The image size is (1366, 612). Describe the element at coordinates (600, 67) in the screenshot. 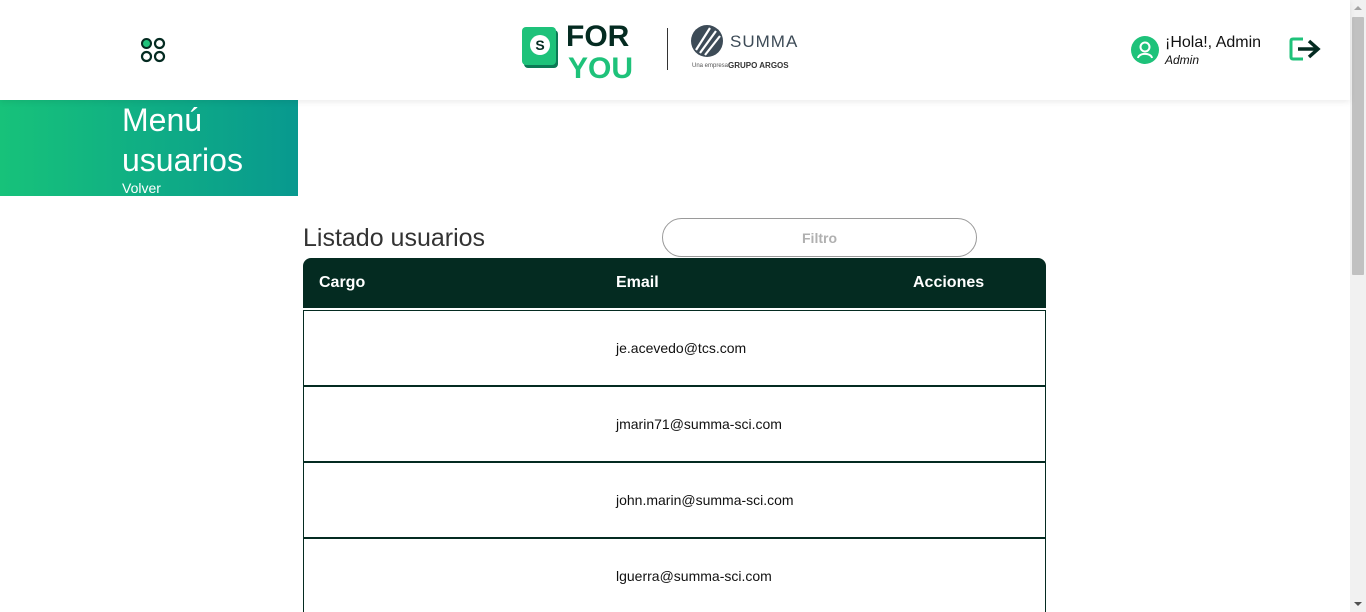

I see `svg-text: YOU` at that location.